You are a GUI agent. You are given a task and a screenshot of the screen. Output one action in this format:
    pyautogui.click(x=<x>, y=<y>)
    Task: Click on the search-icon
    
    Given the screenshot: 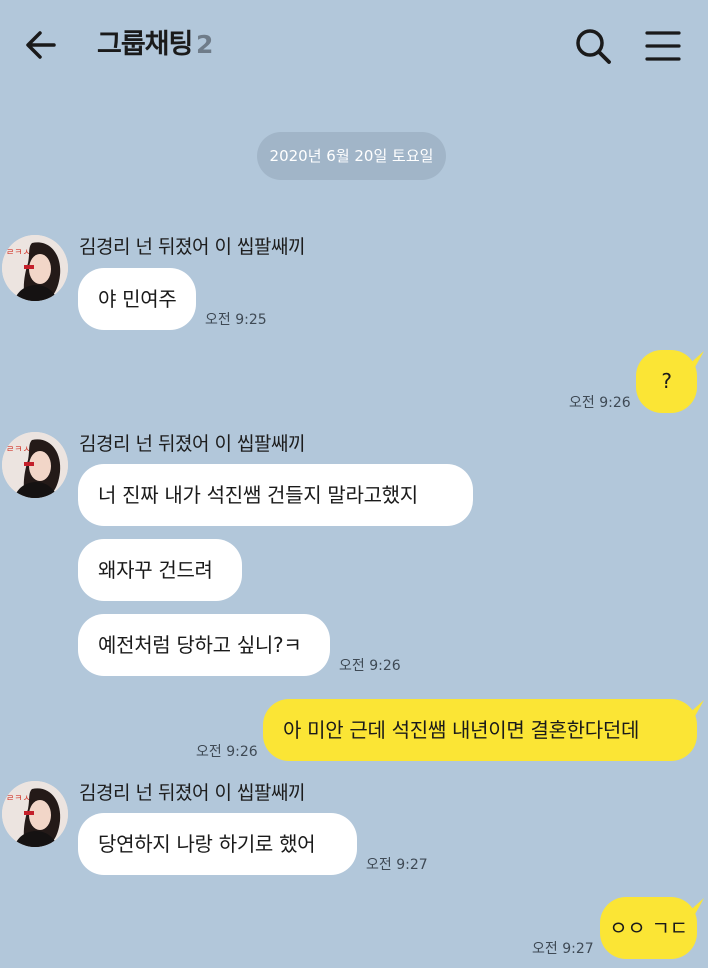 What is the action you would take?
    pyautogui.click(x=593, y=46)
    